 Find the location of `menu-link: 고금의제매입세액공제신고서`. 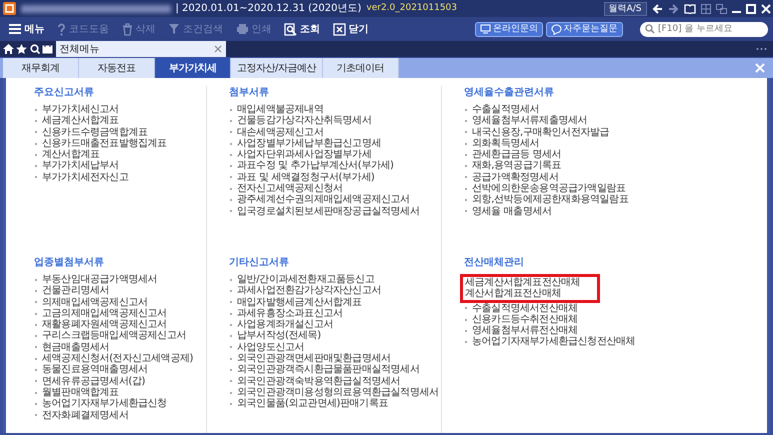

menu-link: 고금의제매입세액공제신고서 is located at coordinates (120, 314).